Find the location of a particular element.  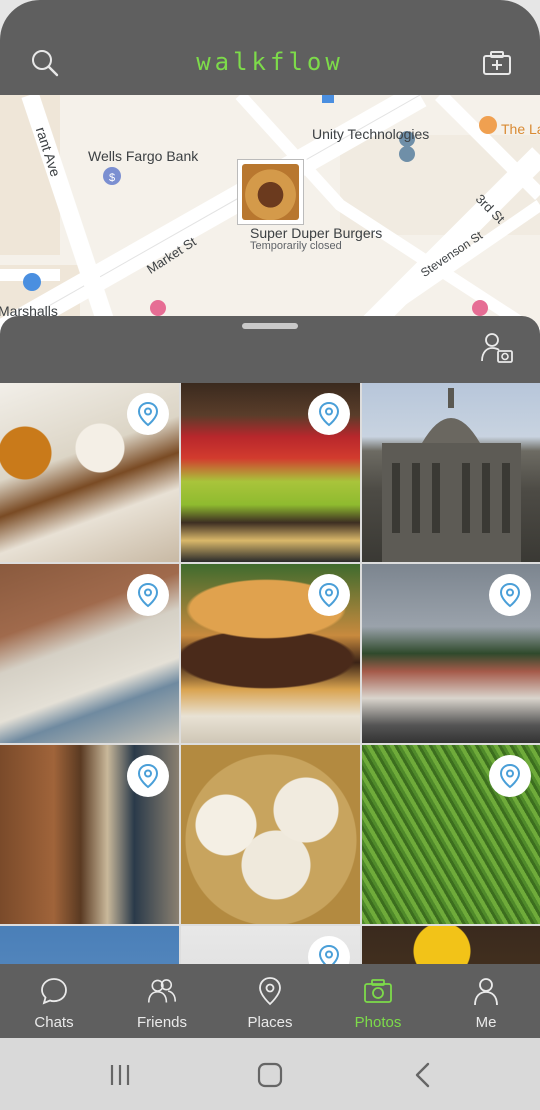

tab-friends: Friends is located at coordinates (162, 1001).